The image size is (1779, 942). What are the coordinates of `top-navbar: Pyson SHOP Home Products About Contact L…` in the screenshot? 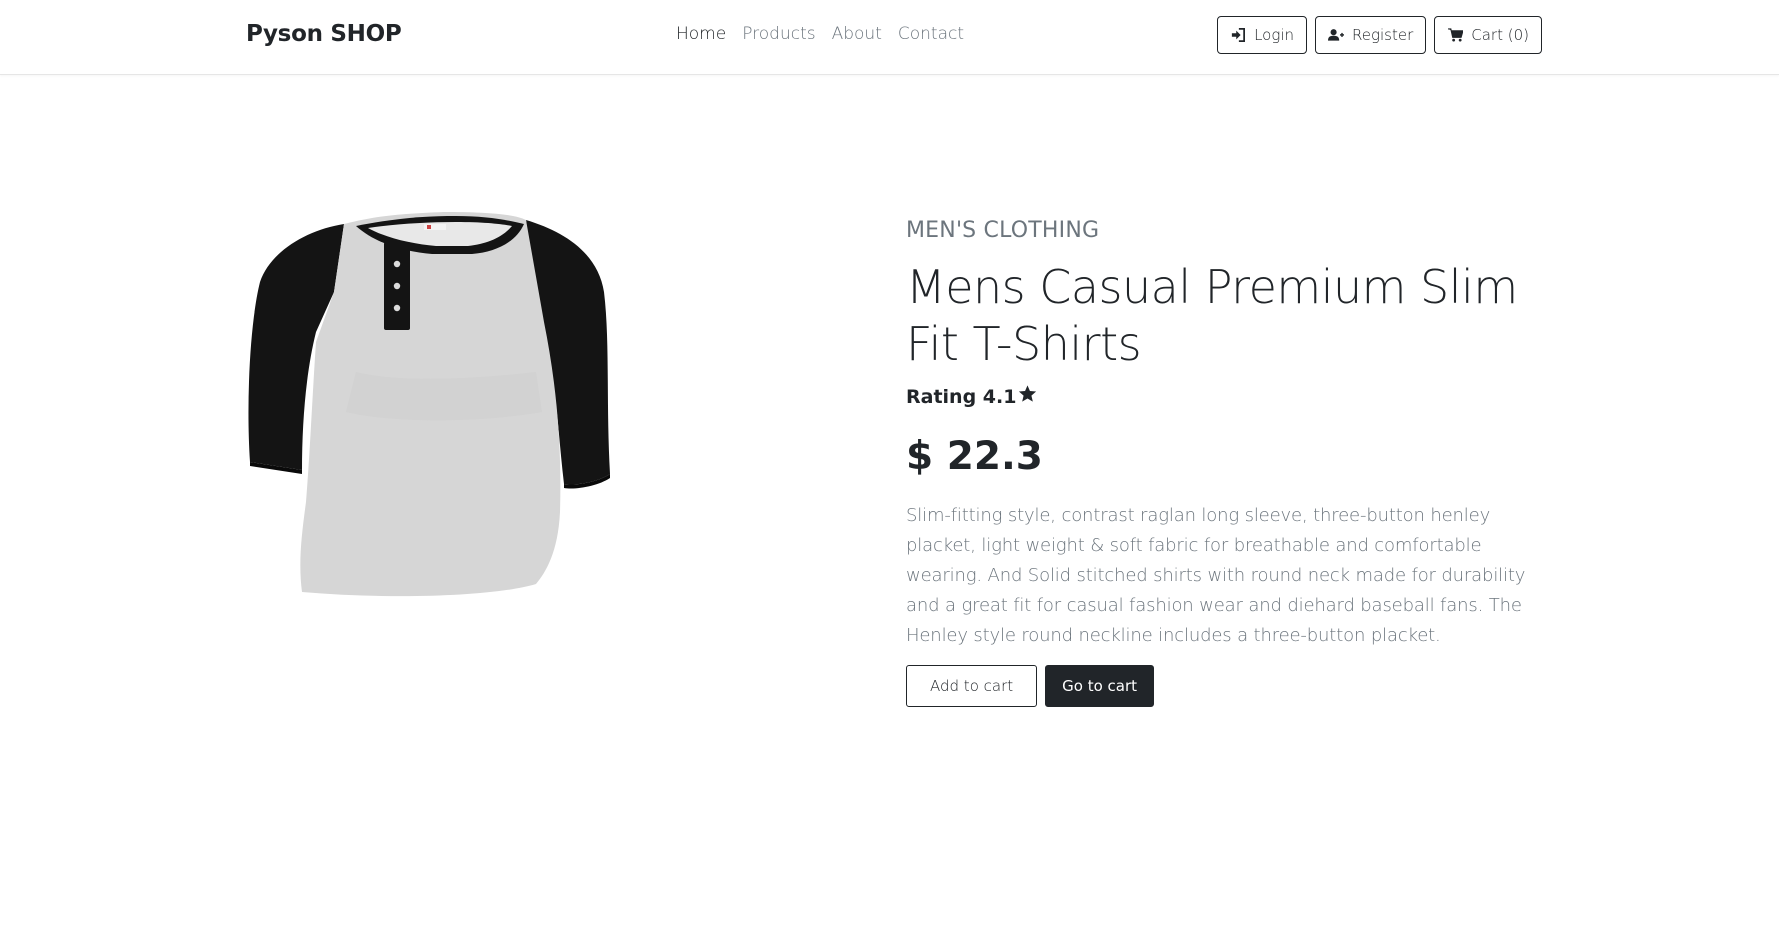 It's located at (889, 37).